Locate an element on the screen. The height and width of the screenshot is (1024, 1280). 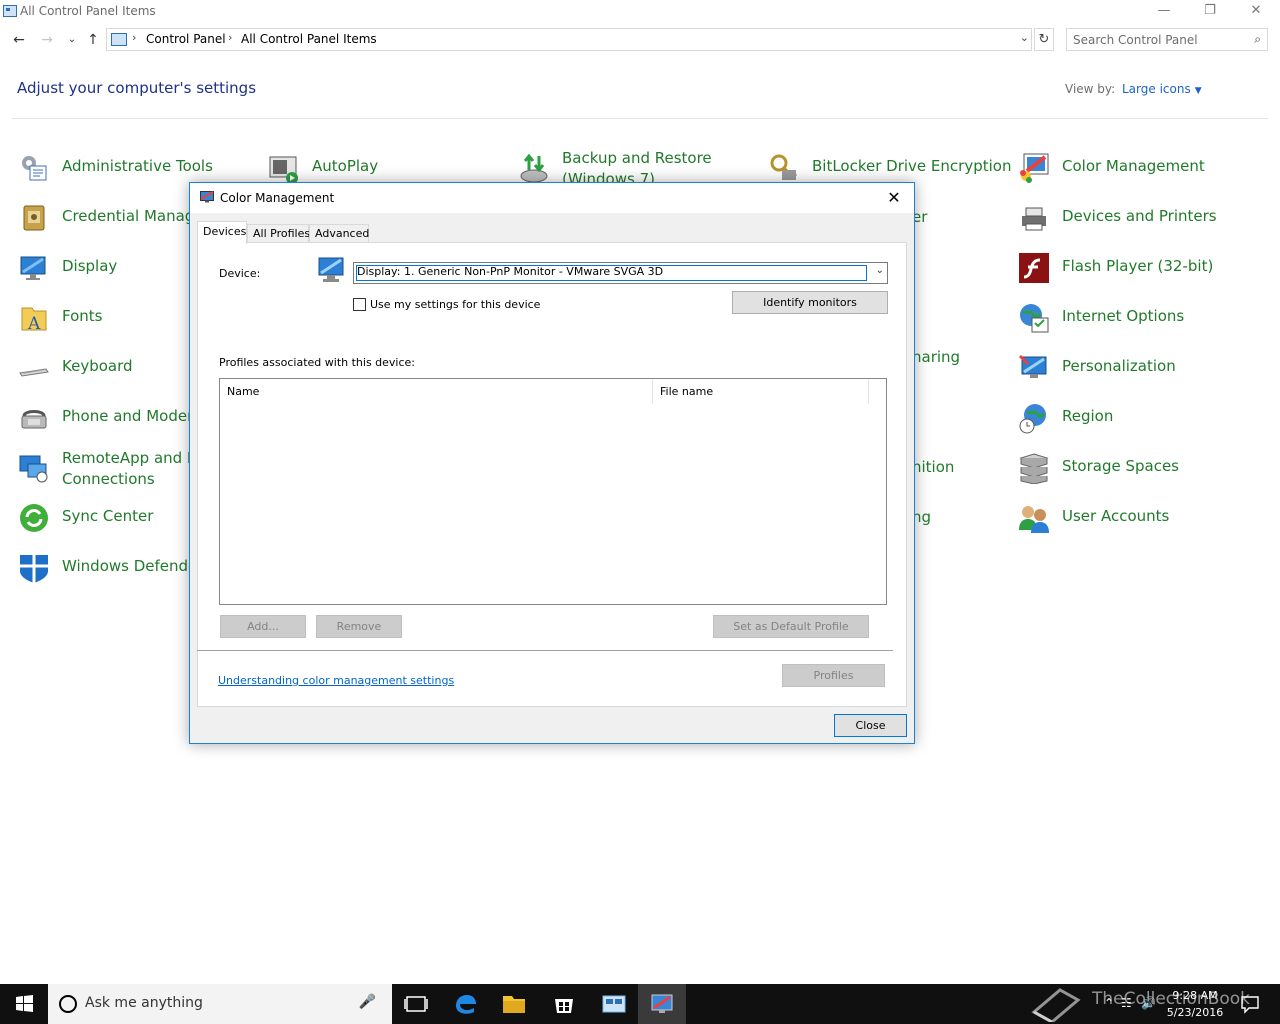
cp-item-flash-player: Flash Player (32-bit) is located at coordinates (1143, 268).